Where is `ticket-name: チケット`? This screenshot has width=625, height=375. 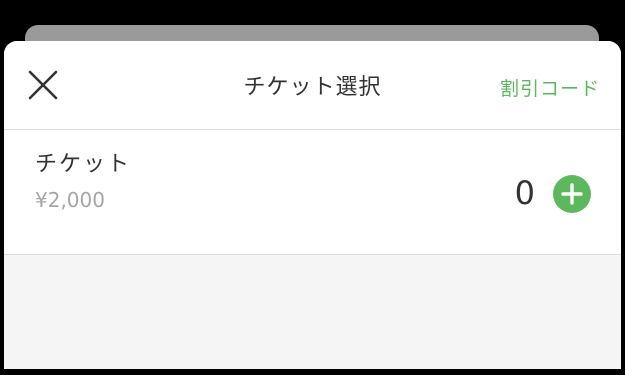
ticket-name: チケット is located at coordinates (83, 164).